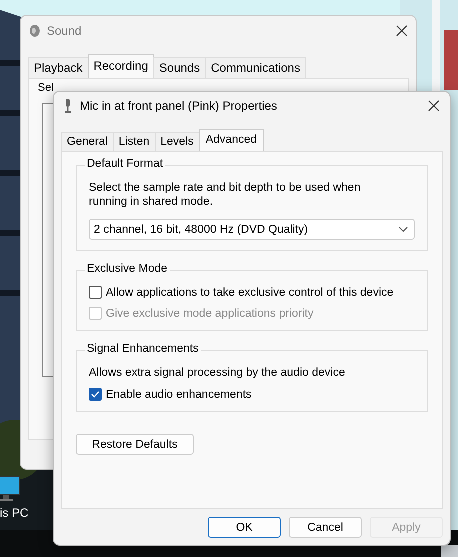  Describe the element at coordinates (225, 195) in the screenshot. I see `description-text: Select the sample rate and bit depth to be used when running in shared mode.` at that location.